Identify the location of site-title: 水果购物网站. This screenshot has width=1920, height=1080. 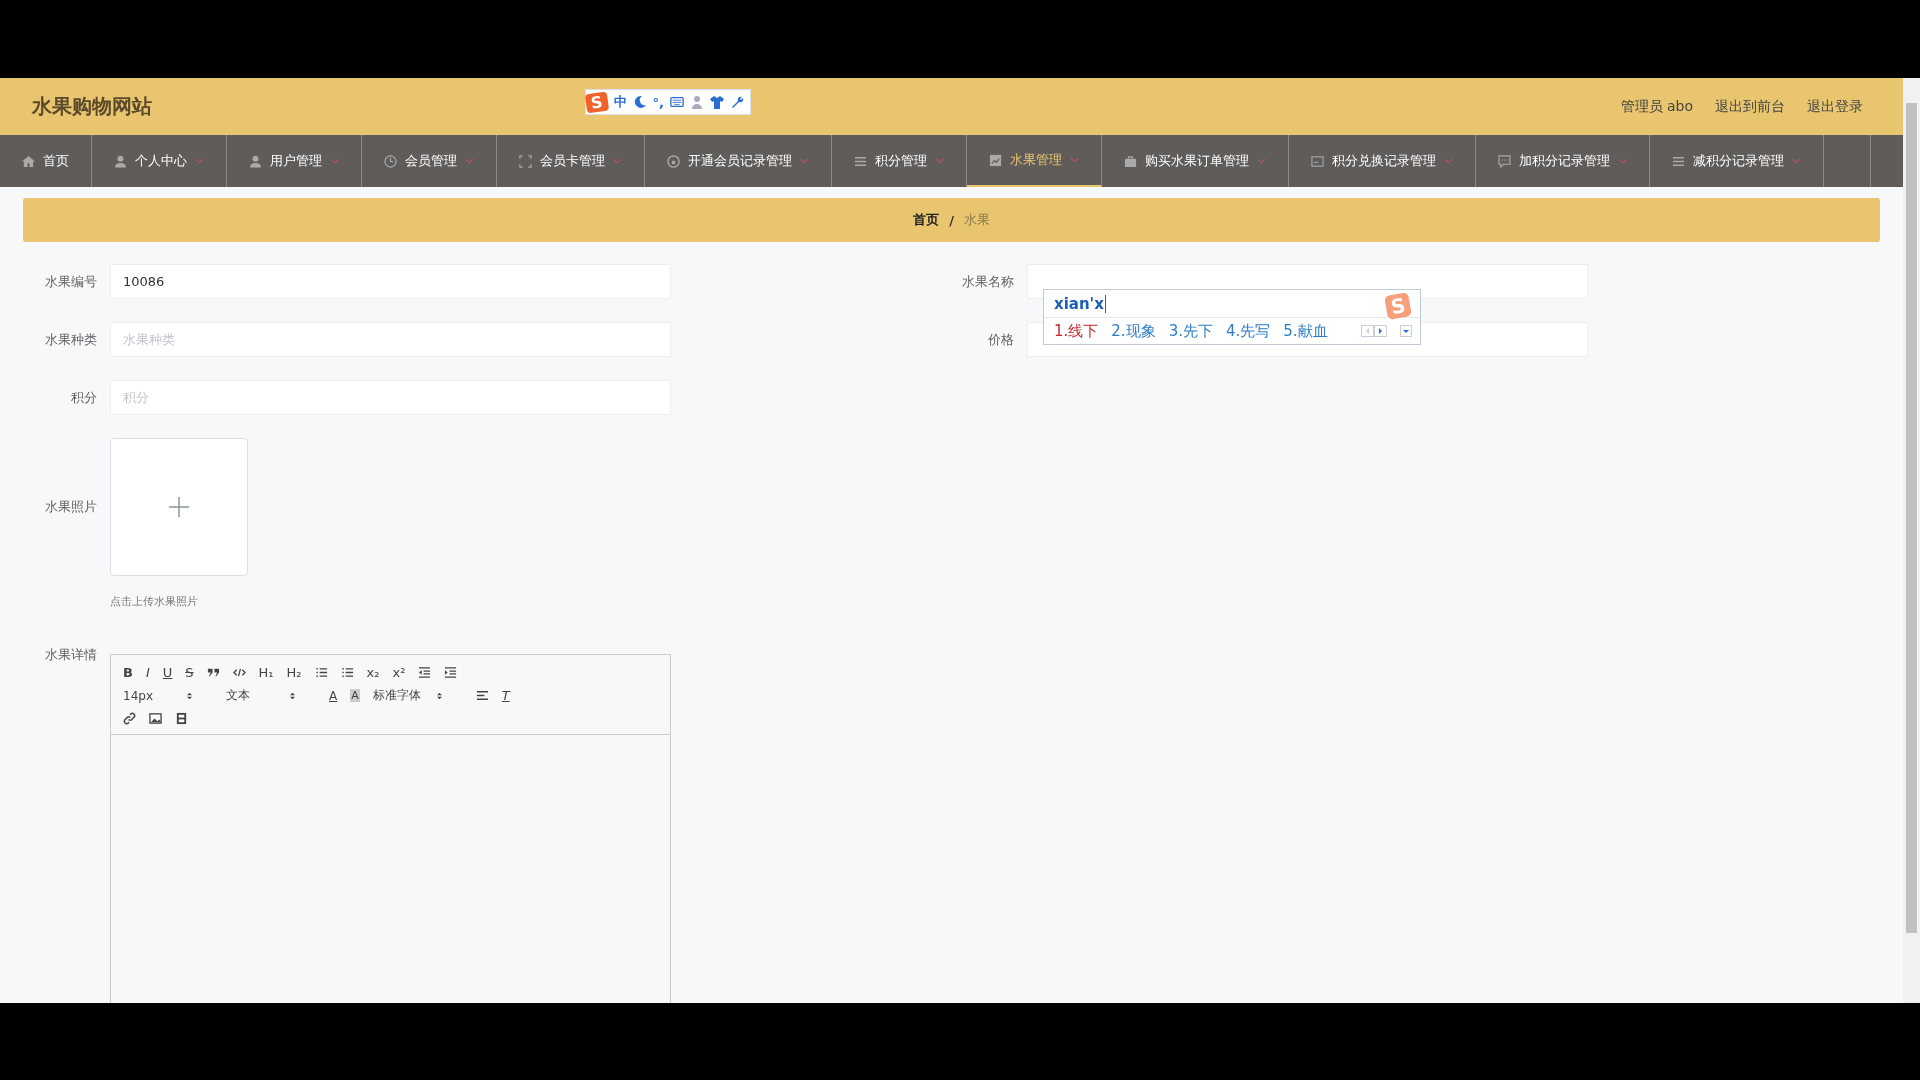
(92, 106).